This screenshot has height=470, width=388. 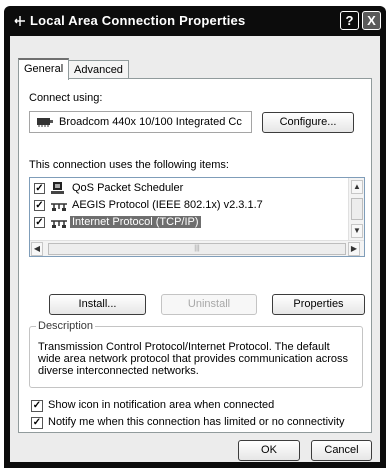 I want to click on tab-advanced: Advanced, so click(x=98, y=69).